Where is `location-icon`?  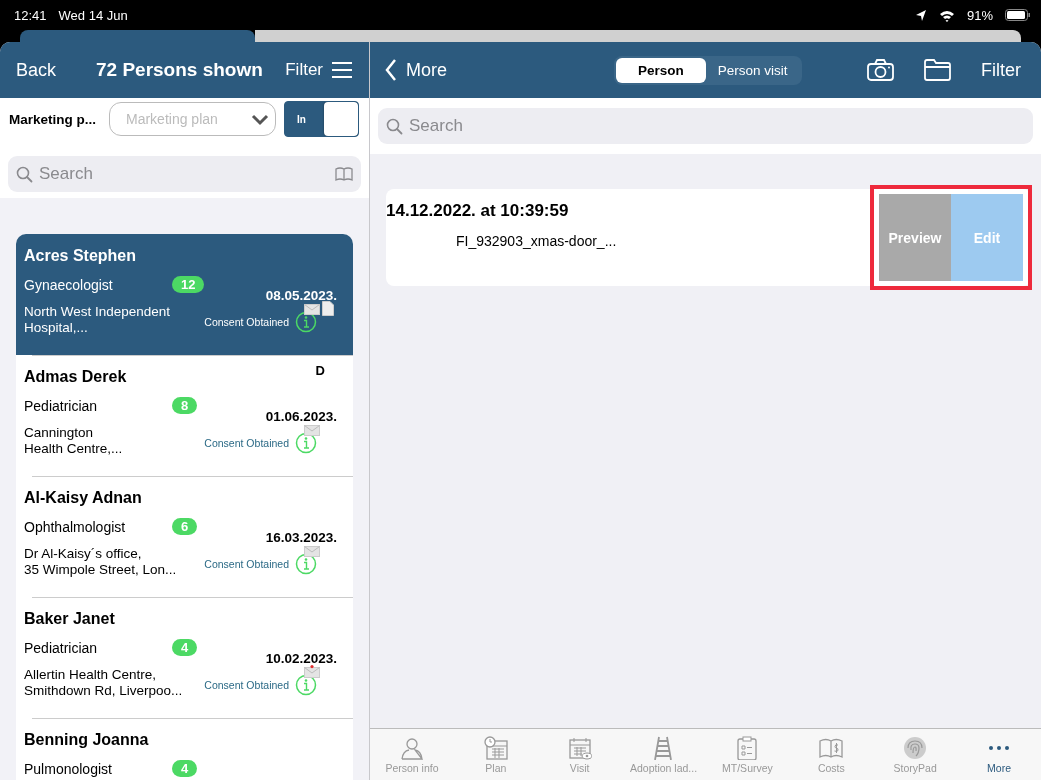
location-icon is located at coordinates (920, 15).